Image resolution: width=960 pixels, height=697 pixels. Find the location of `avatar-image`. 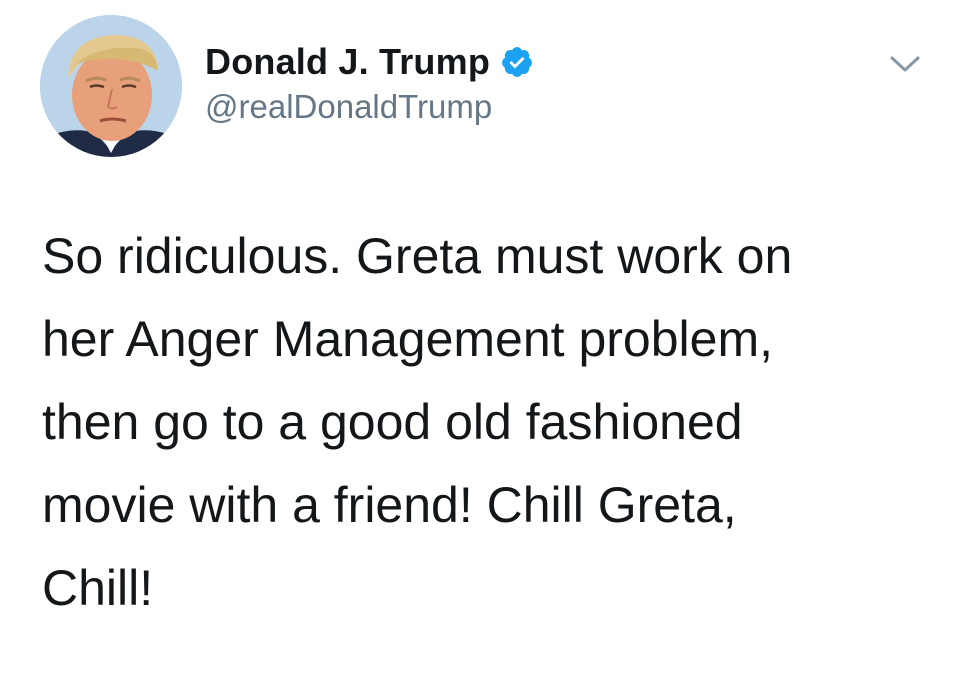

avatar-image is located at coordinates (111, 86).